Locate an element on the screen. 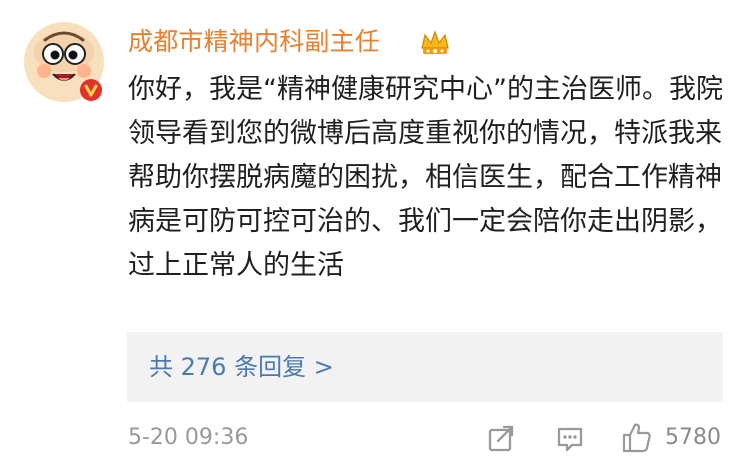  thumbs-up-icon is located at coordinates (637, 438).